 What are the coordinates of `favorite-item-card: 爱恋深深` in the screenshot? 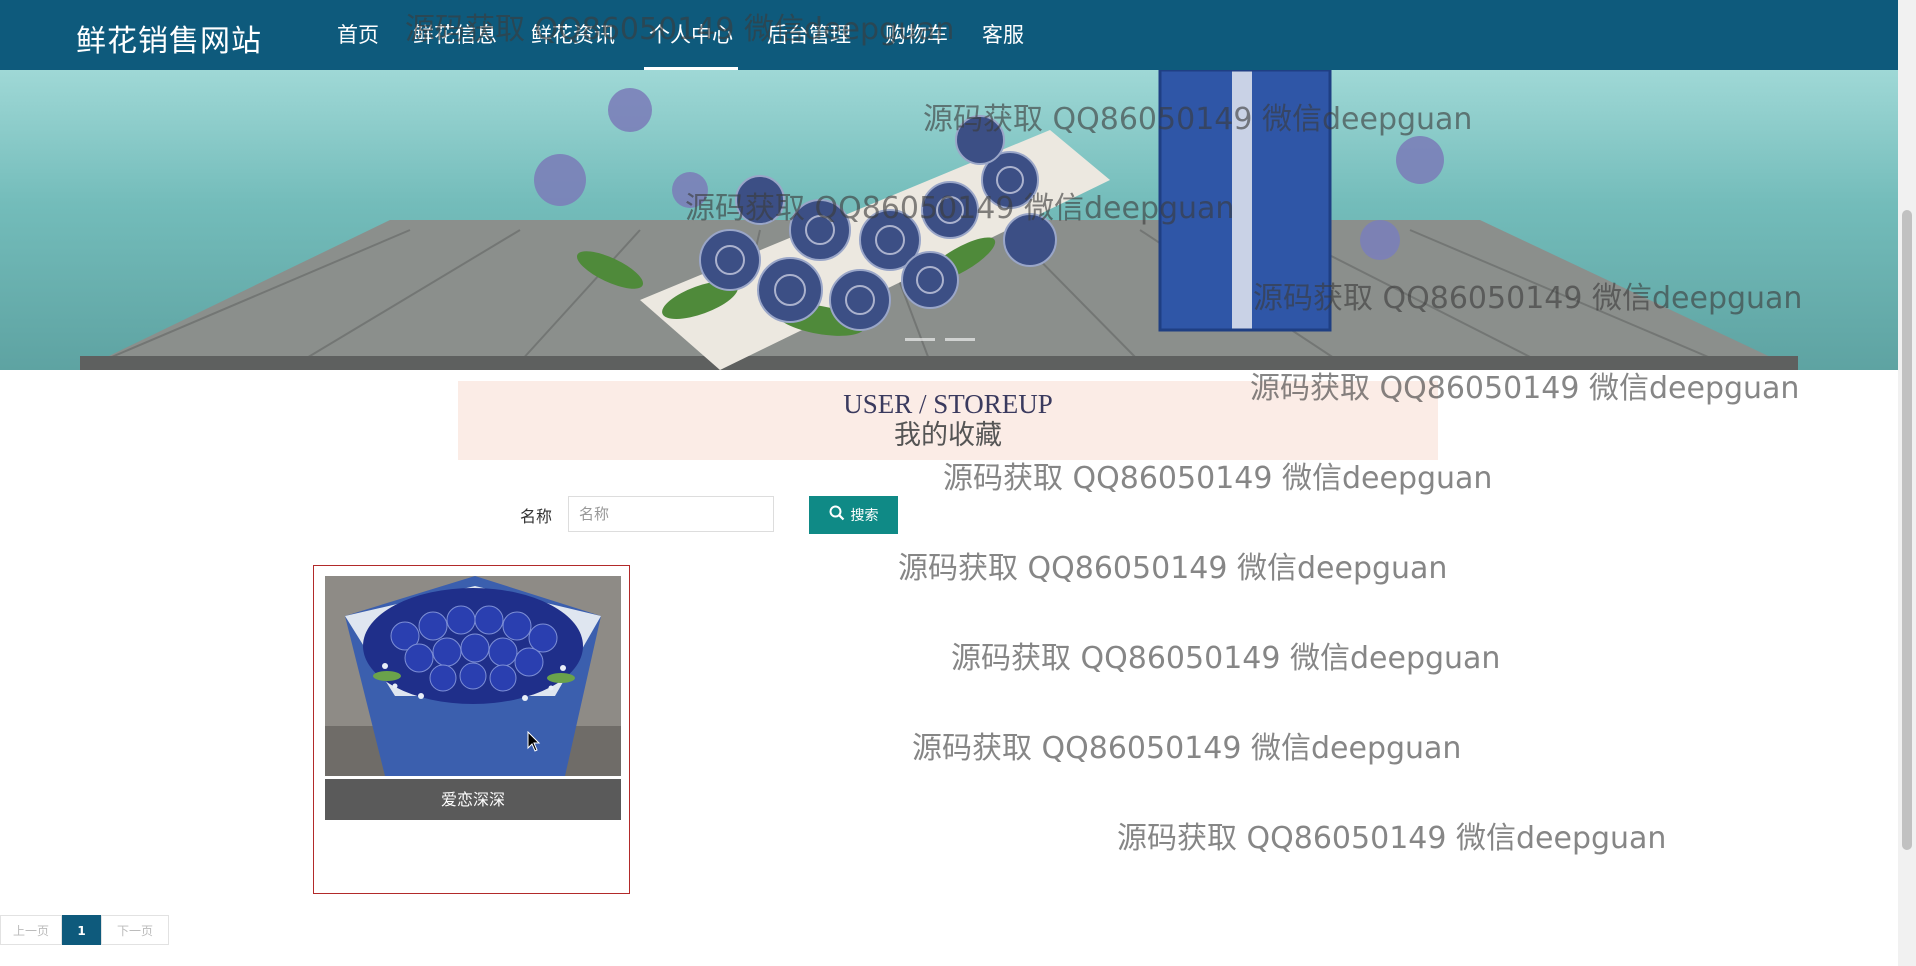 It's located at (471, 729).